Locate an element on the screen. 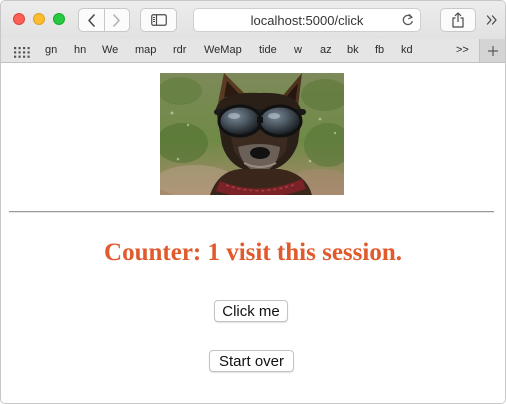  minimize-window-button is located at coordinates (39, 19).